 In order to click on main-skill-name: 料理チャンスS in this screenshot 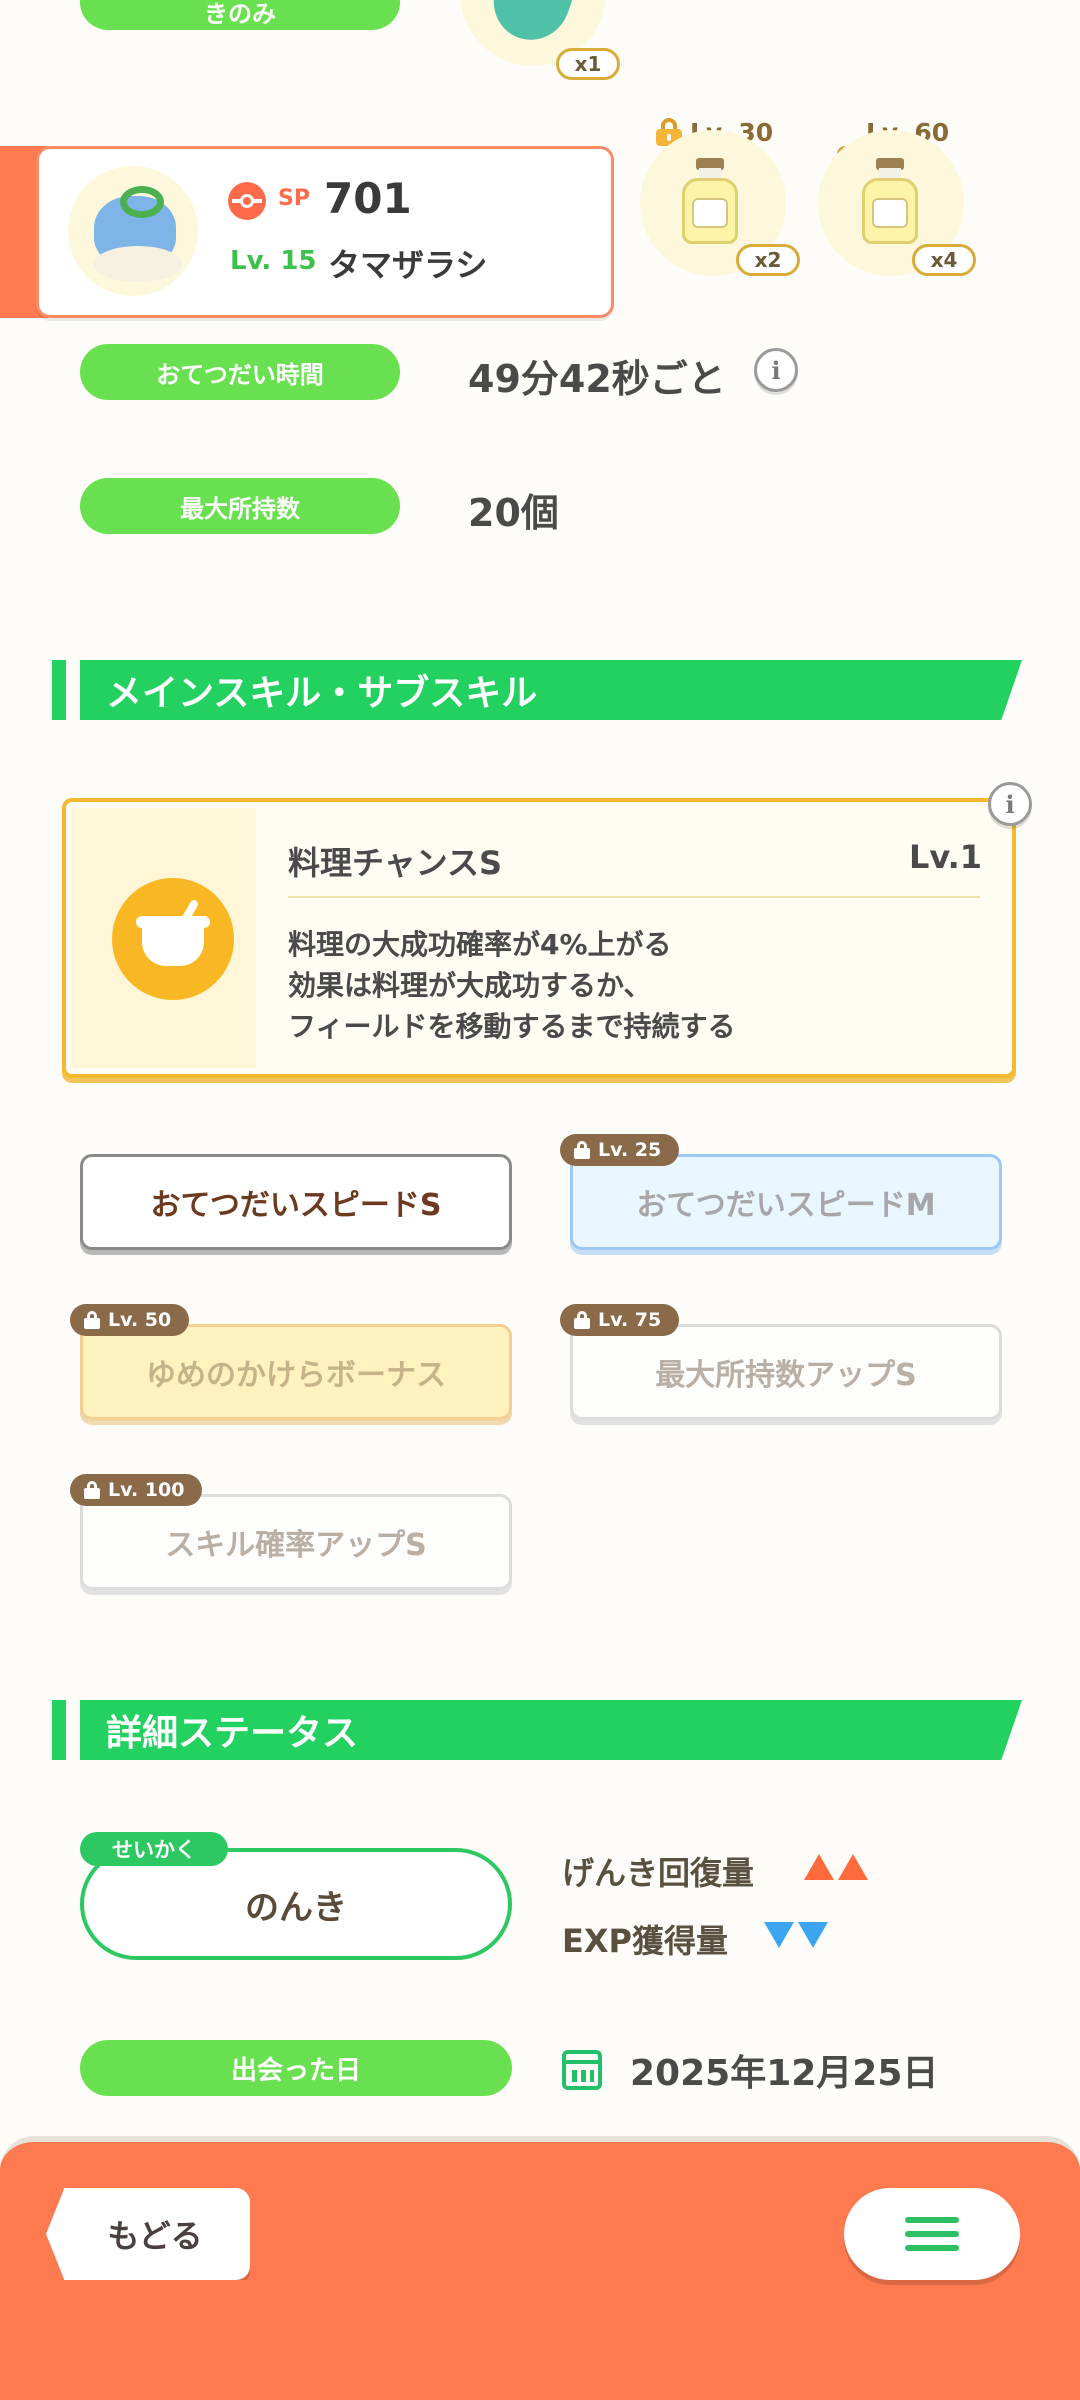, I will do `click(395, 863)`.